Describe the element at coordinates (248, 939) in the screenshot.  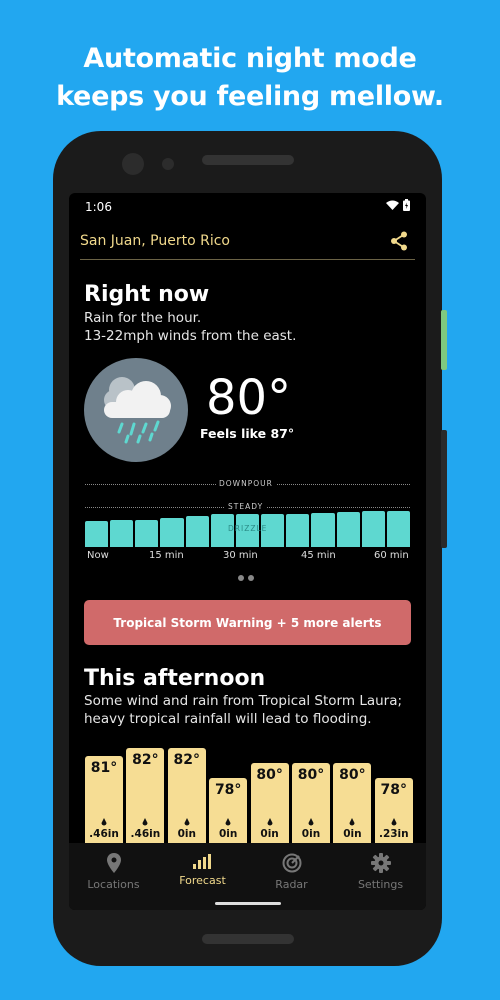
I see `bottom-speaker` at that location.